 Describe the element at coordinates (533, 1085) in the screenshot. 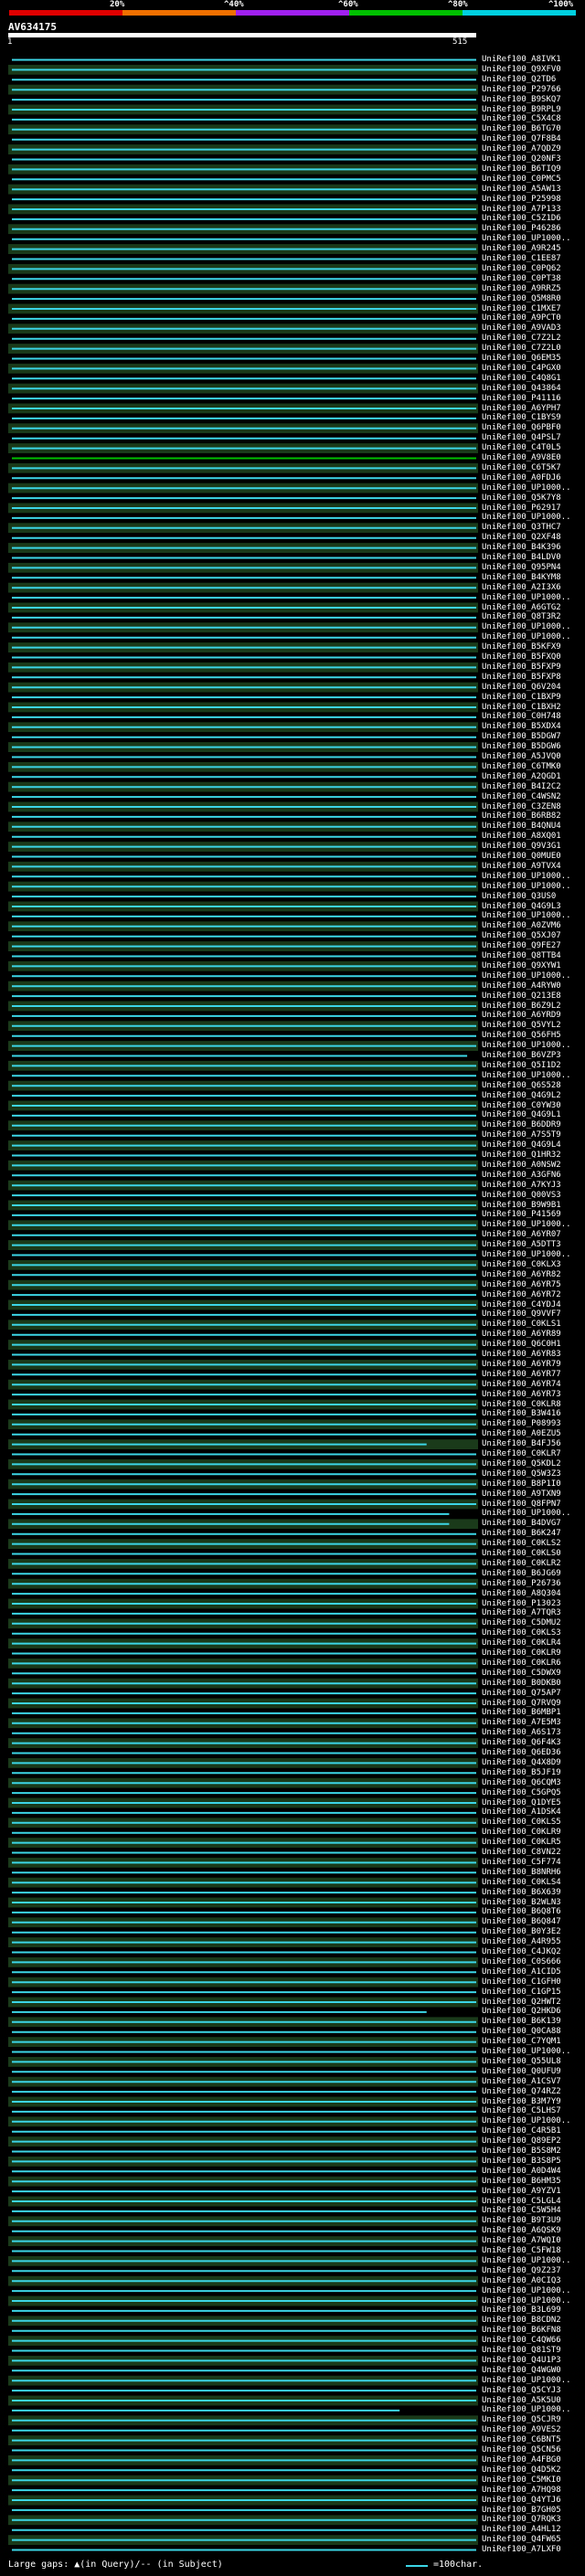

I see `hit-label: UniRef100_Q6S528` at that location.